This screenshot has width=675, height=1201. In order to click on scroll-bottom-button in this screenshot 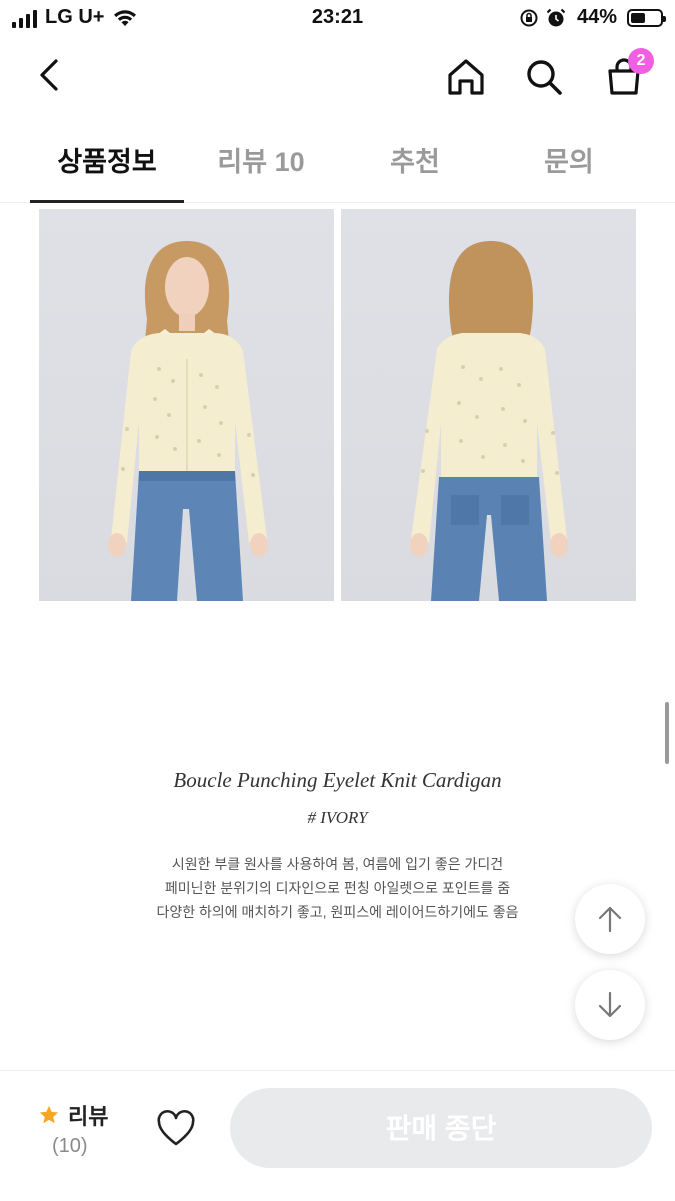, I will do `click(610, 1005)`.